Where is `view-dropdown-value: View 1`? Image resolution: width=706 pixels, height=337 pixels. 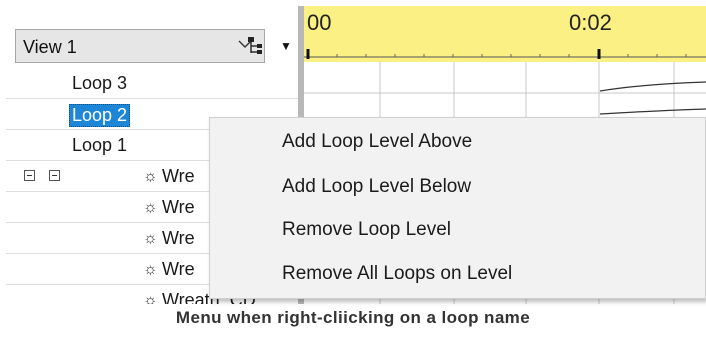 view-dropdown-value: View 1 is located at coordinates (50, 47).